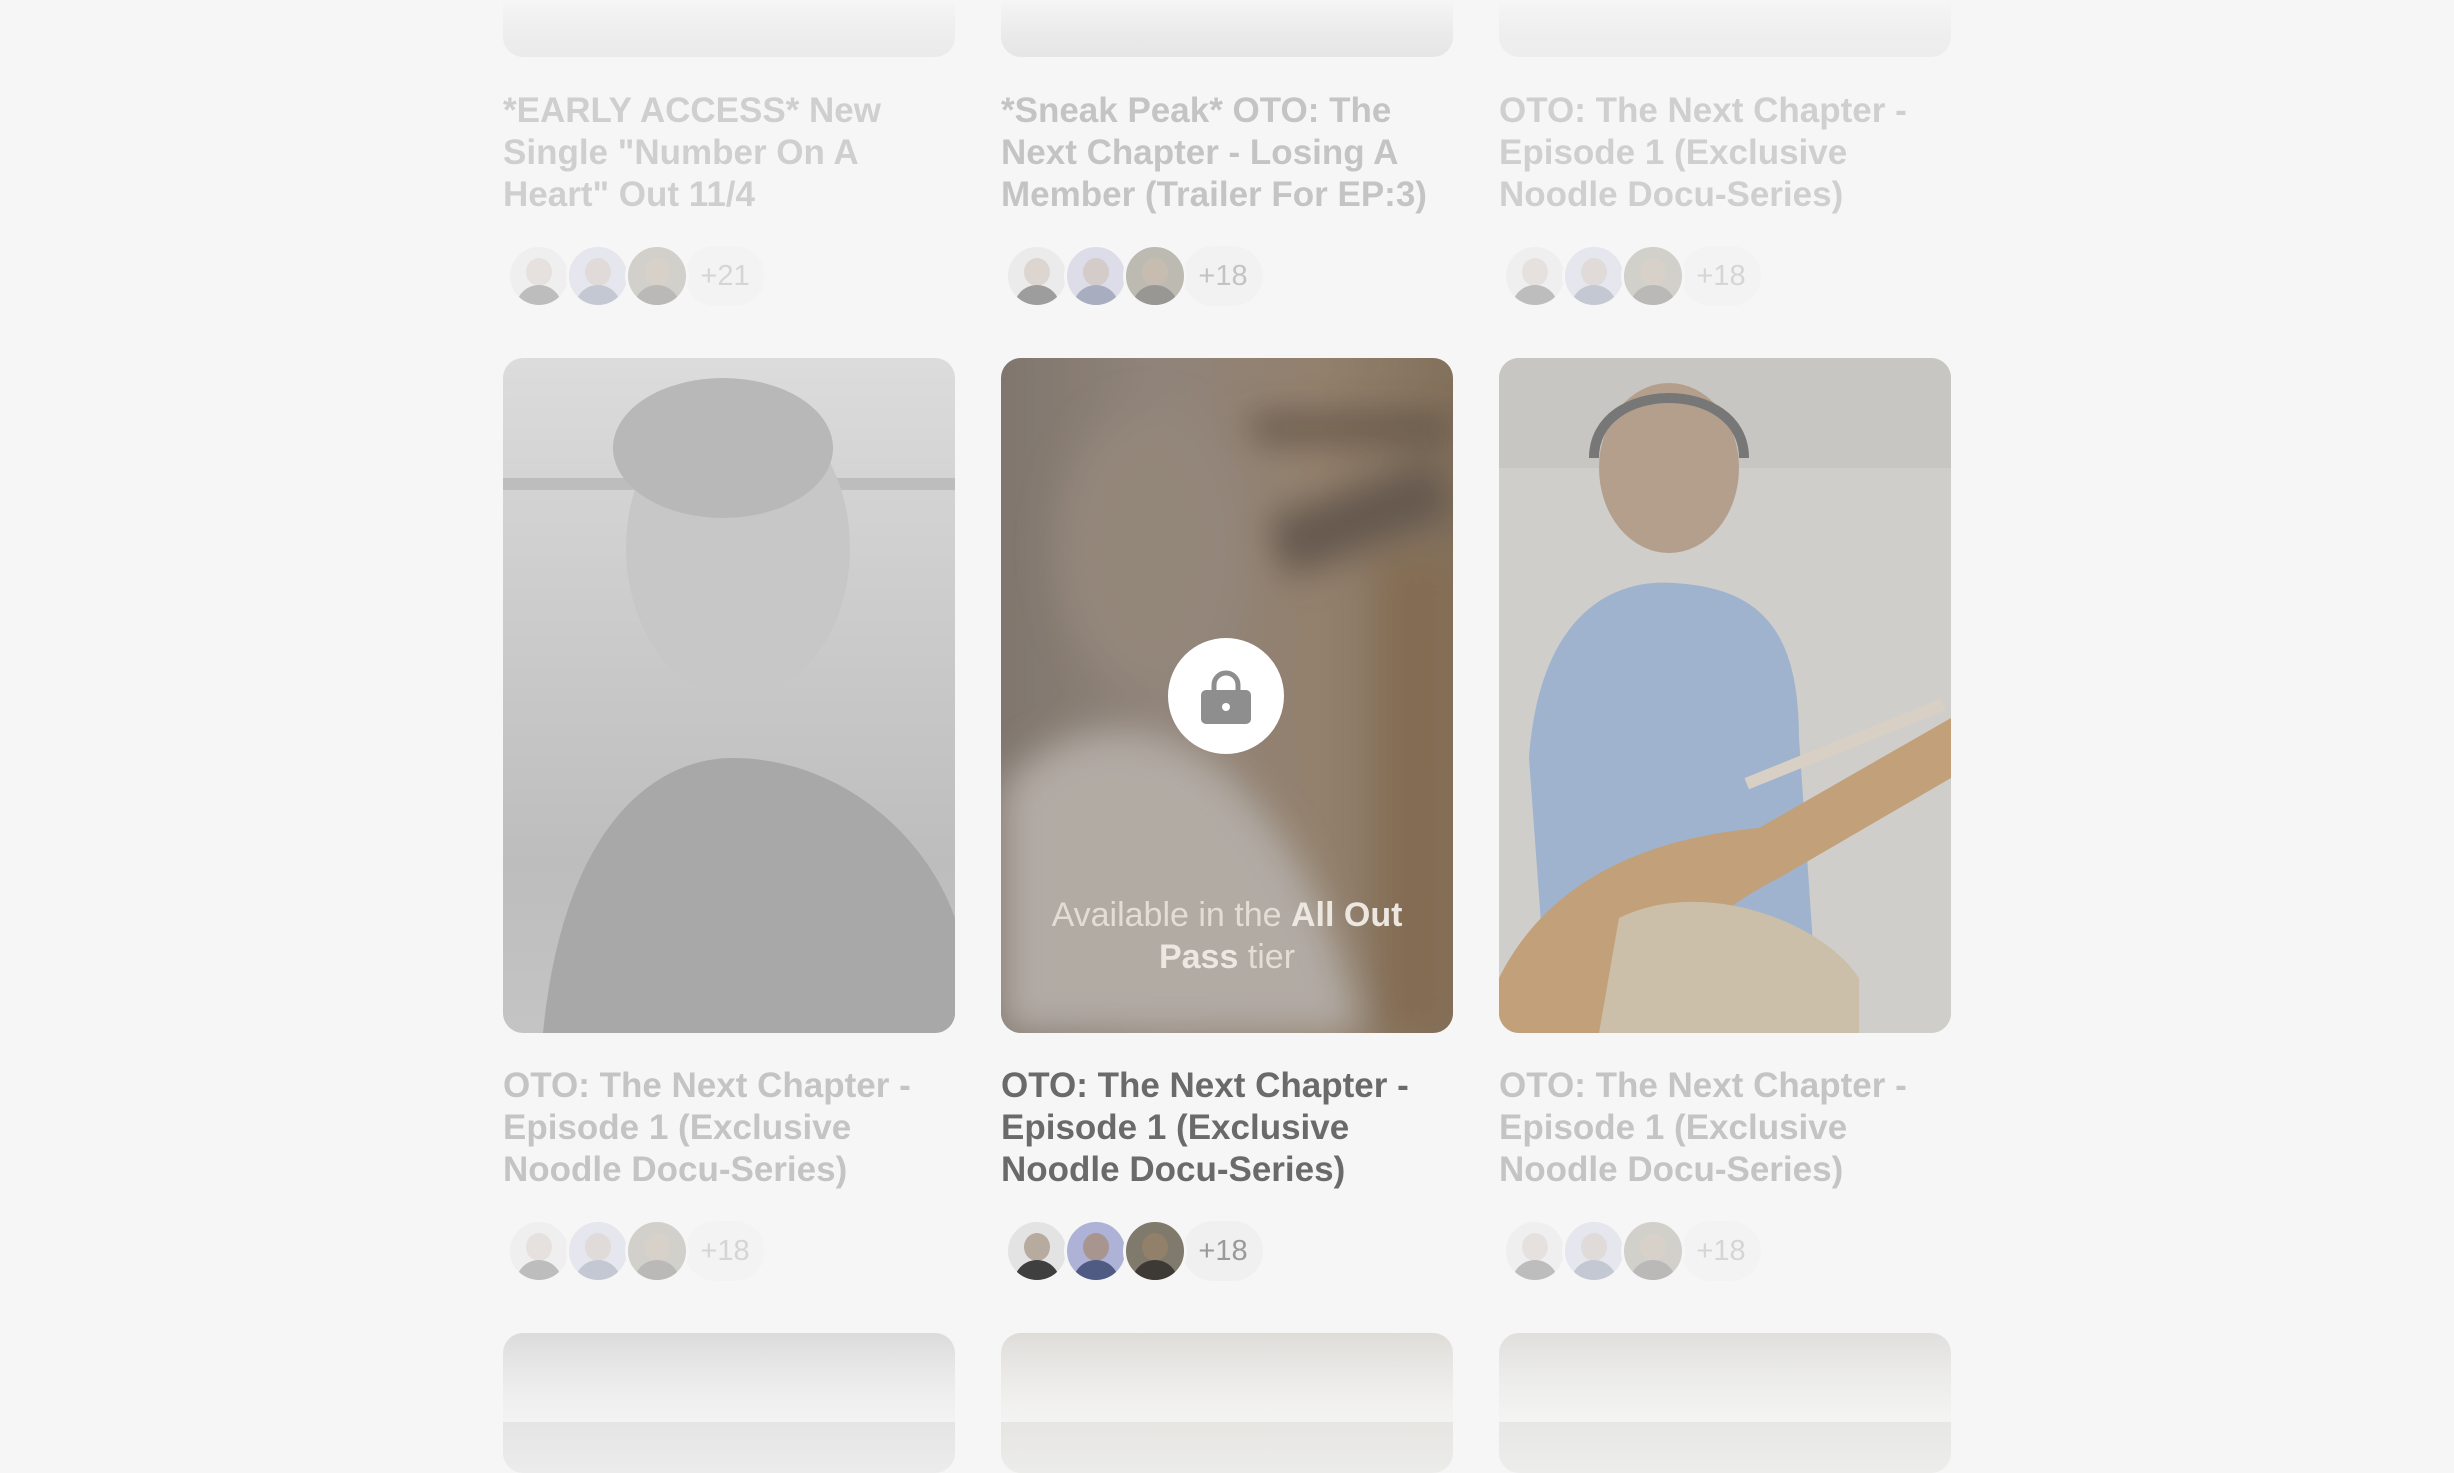 The height and width of the screenshot is (1473, 2454). Describe the element at coordinates (725, 276) in the screenshot. I see `participant-count: +21` at that location.